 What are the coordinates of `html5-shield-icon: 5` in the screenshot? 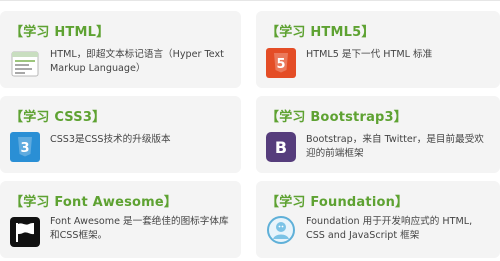 It's located at (281, 63).